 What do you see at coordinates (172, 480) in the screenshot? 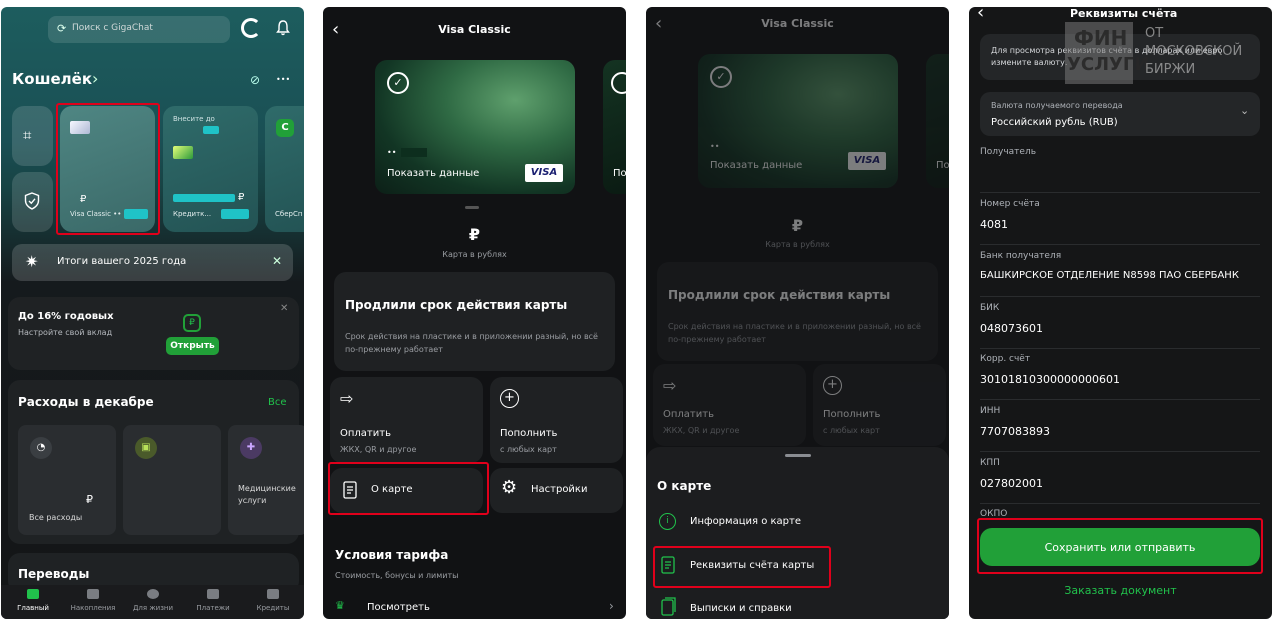
I see `category-tile: ▣` at bounding box center [172, 480].